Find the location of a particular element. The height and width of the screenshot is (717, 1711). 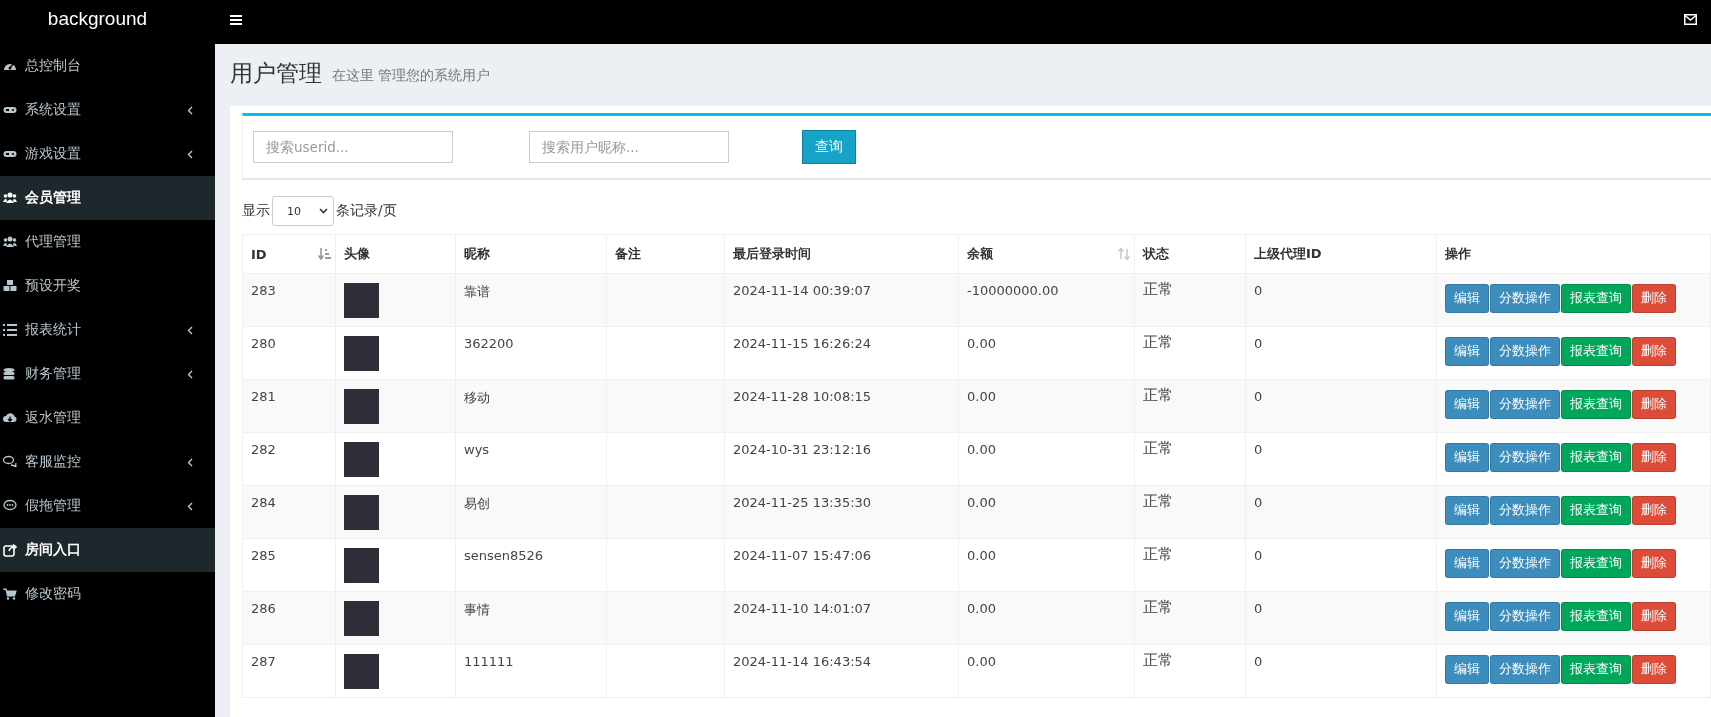

sidebar-item: 总控制台 is located at coordinates (107, 66).